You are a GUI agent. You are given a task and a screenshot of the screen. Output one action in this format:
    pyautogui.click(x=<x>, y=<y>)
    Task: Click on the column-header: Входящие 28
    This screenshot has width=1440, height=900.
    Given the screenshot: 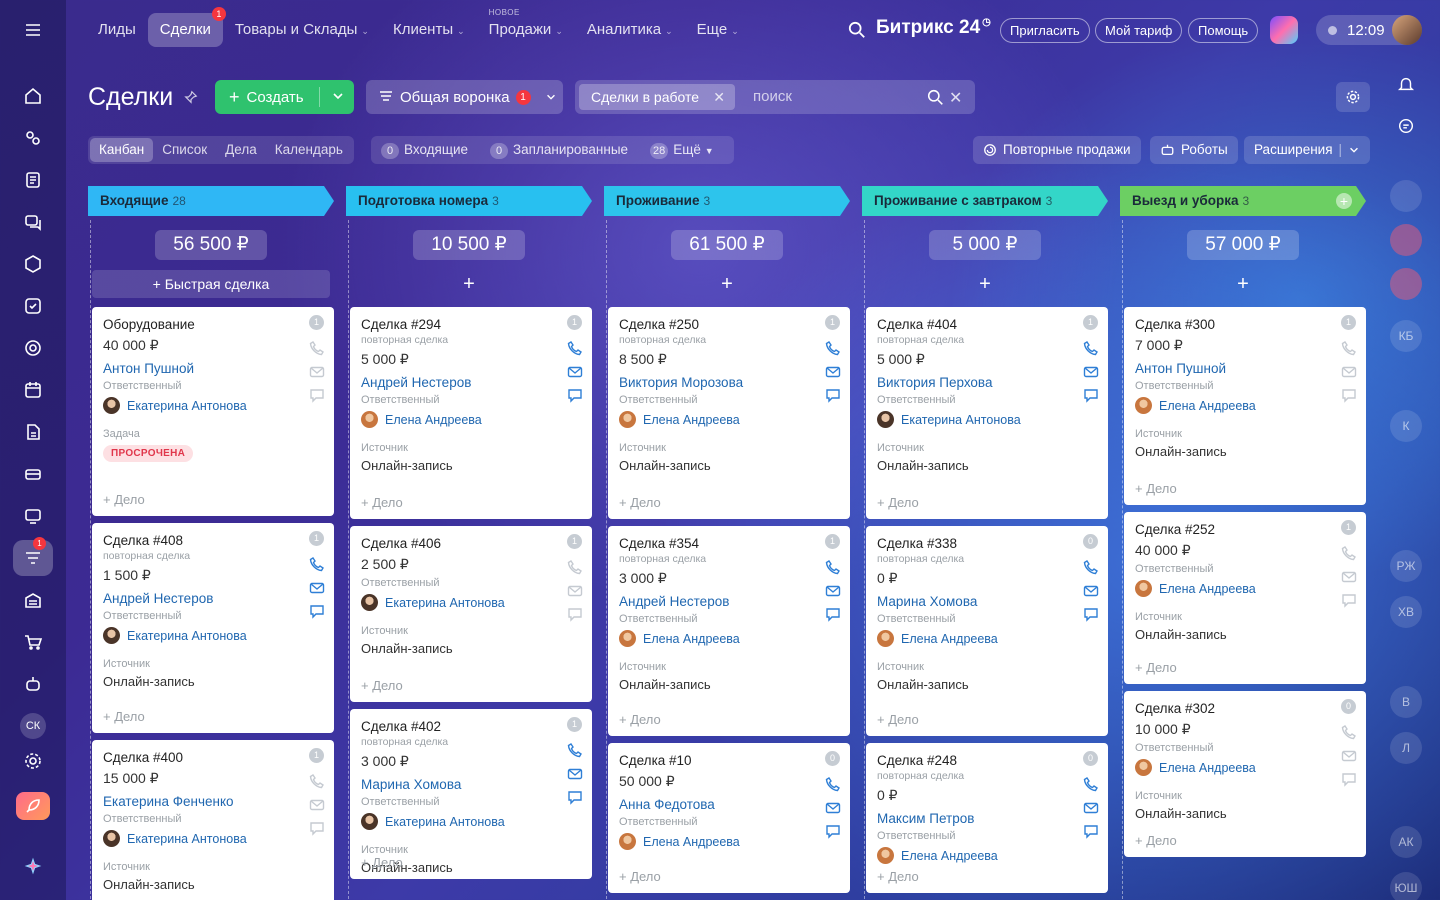 What is the action you would take?
    pyautogui.click(x=211, y=201)
    